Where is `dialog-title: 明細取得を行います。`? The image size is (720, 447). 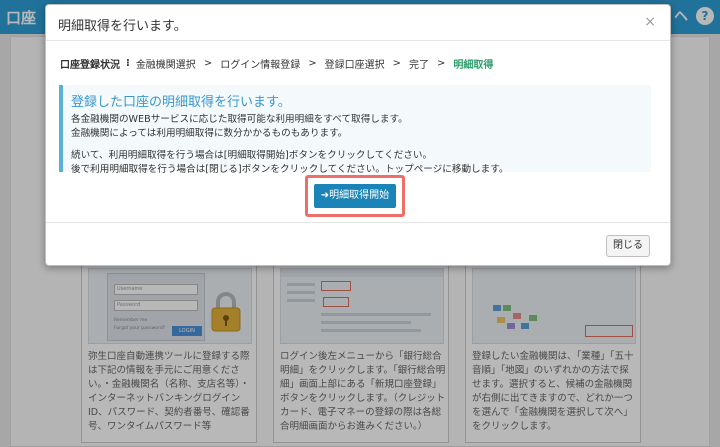
dialog-title: 明細取得を行います。 is located at coordinates (122, 26).